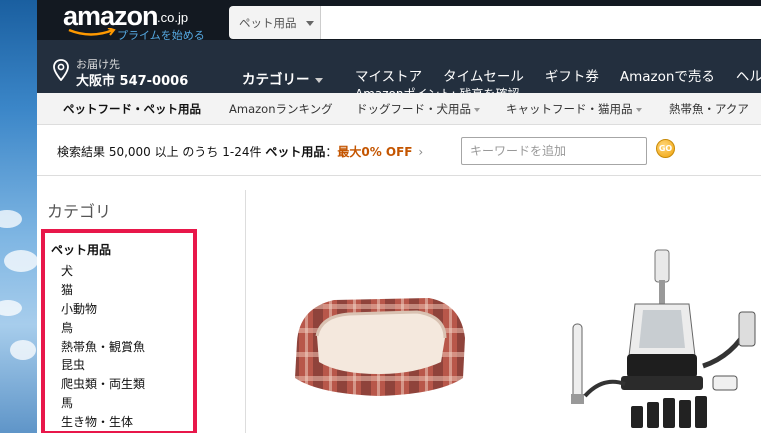 The height and width of the screenshot is (433, 761). I want to click on subnav-item-dog: ドッグフード・犬用品, so click(418, 109).